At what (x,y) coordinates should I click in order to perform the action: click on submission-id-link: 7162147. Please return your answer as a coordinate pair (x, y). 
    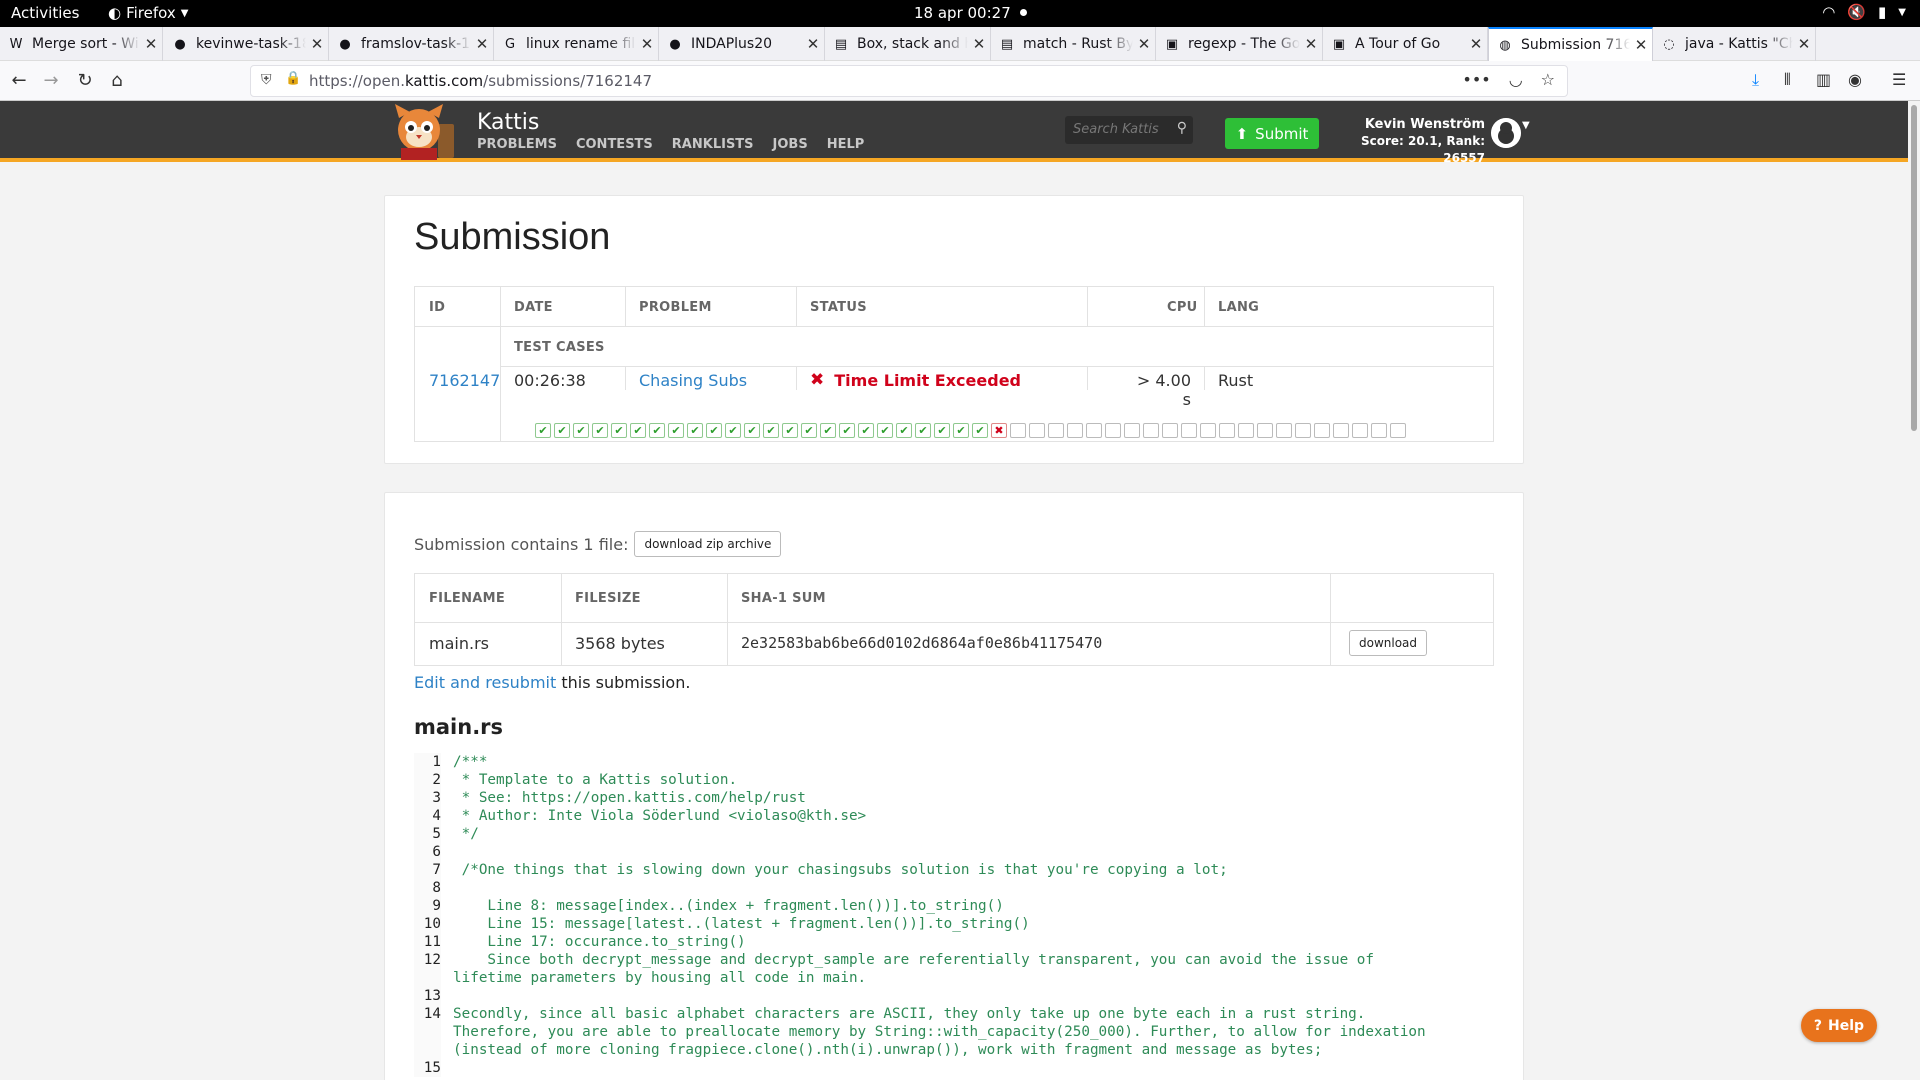
    Looking at the image, I should click on (464, 380).